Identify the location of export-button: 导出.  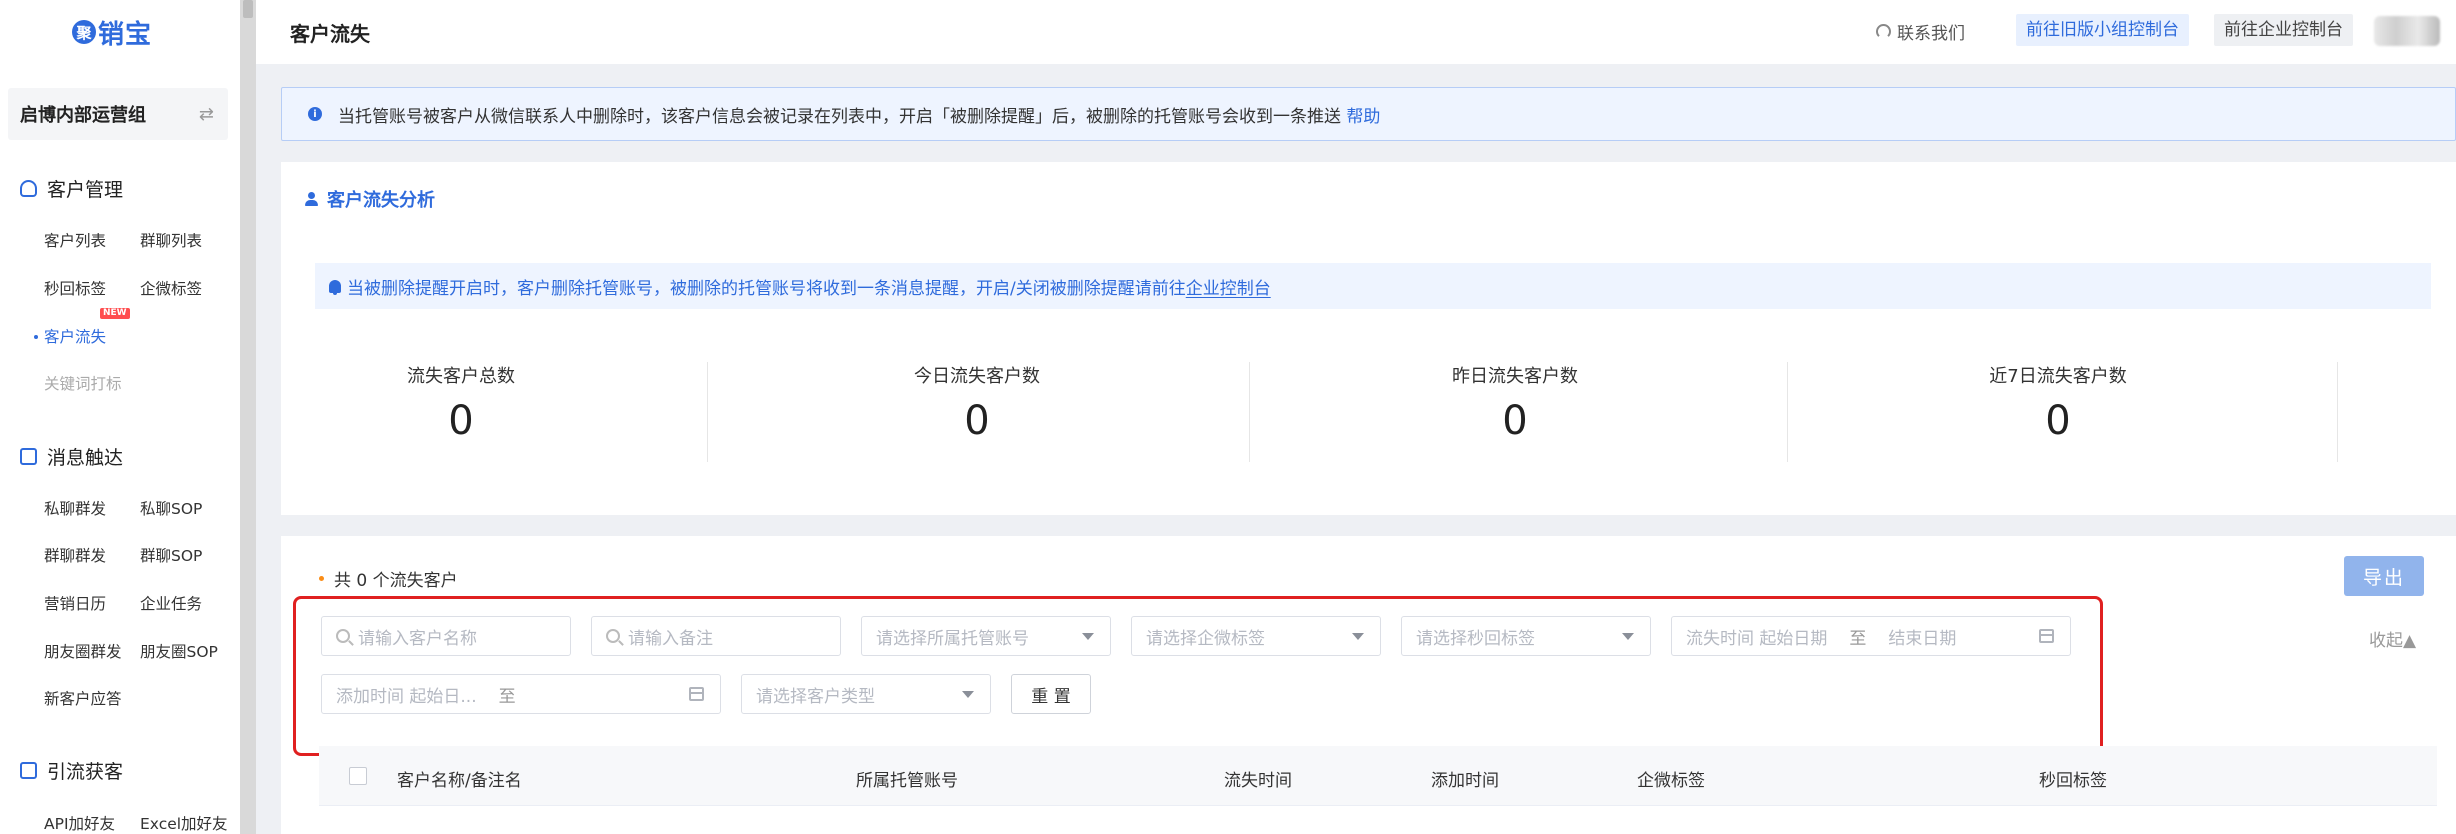
(2384, 576).